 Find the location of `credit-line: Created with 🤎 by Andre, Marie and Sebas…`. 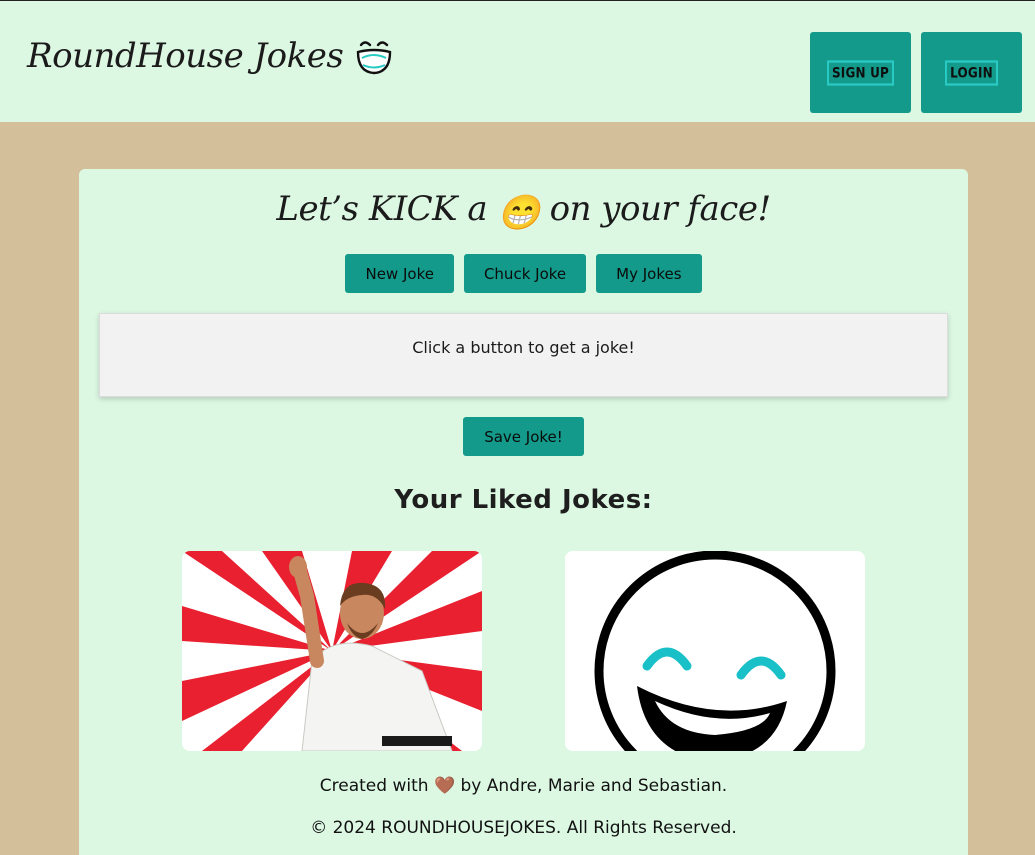

credit-line: Created with 🤎 by Andre, Marie and Sebas… is located at coordinates (523, 786).